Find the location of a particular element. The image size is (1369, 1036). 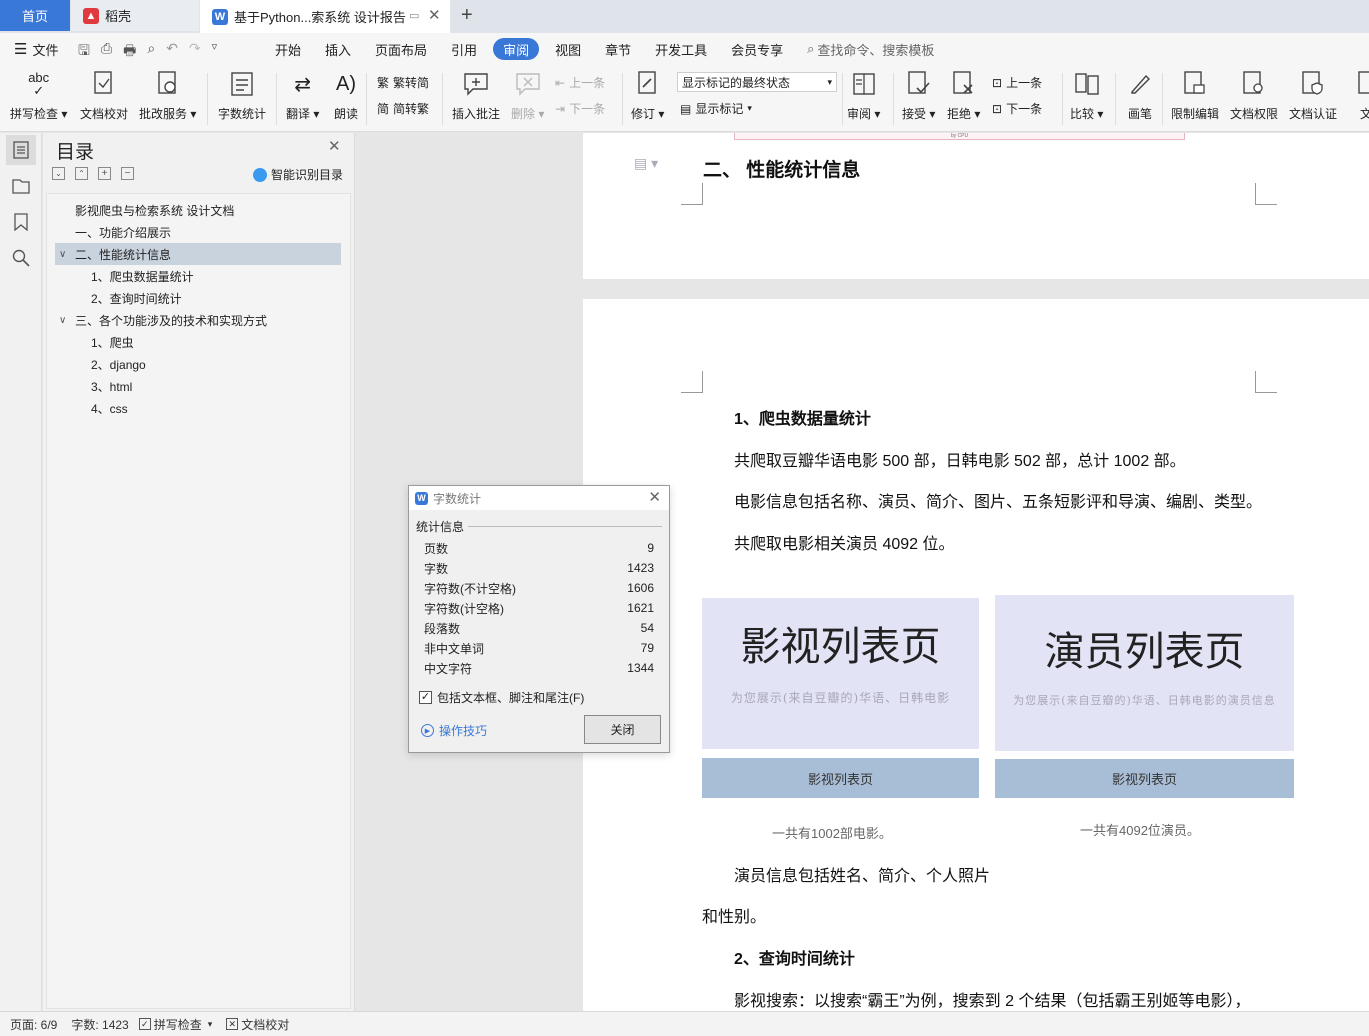

lock-doc-icon is located at coordinates (1195, 84).